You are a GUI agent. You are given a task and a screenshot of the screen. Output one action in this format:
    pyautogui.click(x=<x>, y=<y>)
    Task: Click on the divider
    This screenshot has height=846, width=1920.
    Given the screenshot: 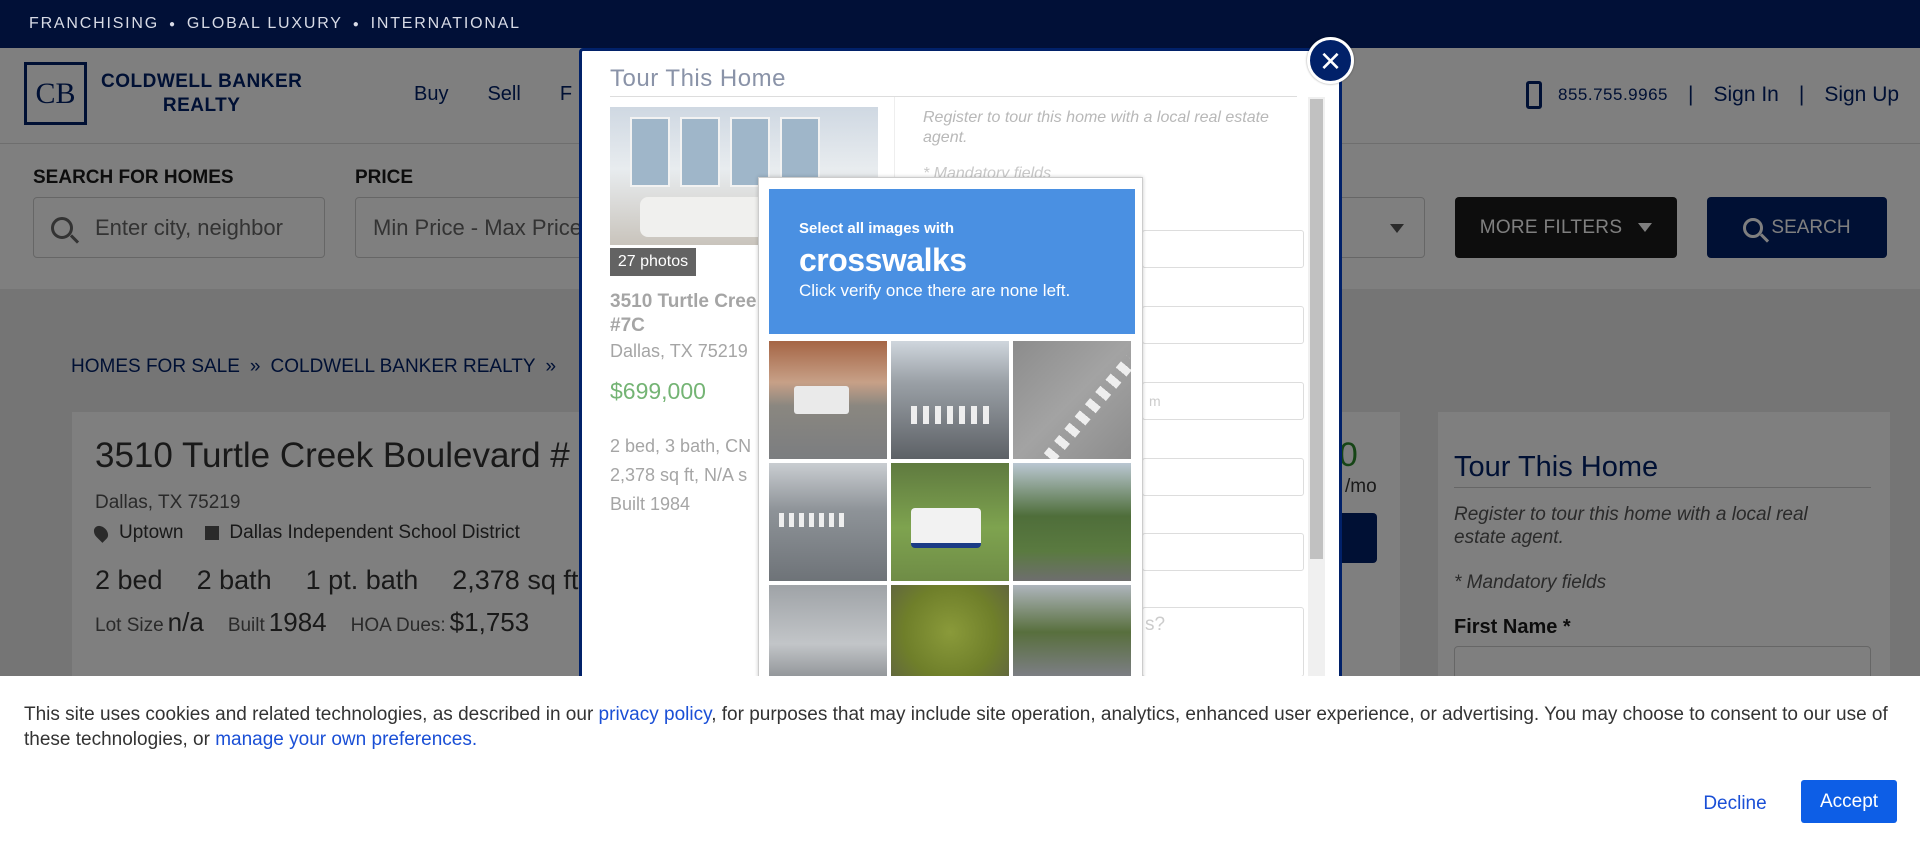 What is the action you would take?
    pyautogui.click(x=953, y=96)
    